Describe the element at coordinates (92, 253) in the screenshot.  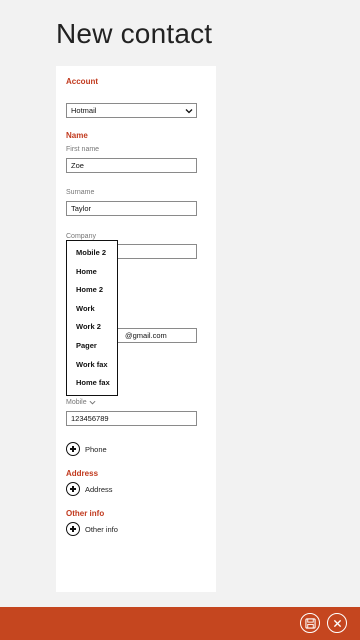
I see `menu-item-mobile-2: Mobile 2` at that location.